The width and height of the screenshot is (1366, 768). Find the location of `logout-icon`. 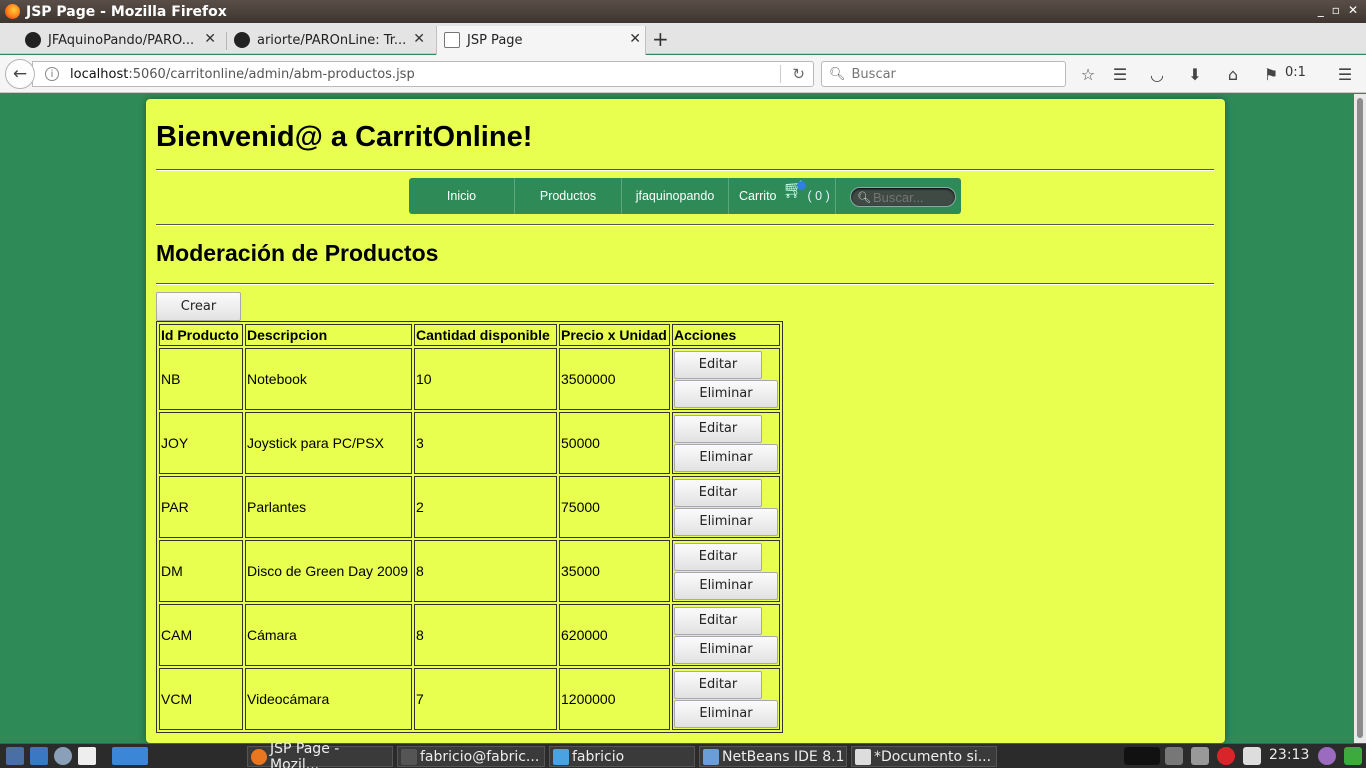

logout-icon is located at coordinates (1353, 756).